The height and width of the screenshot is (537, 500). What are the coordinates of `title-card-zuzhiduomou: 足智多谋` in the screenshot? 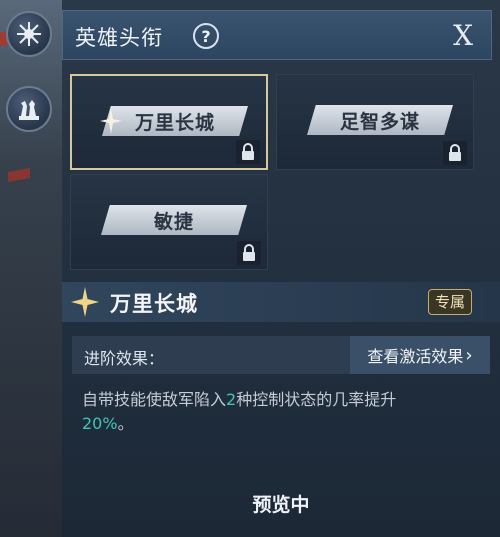 It's located at (375, 122).